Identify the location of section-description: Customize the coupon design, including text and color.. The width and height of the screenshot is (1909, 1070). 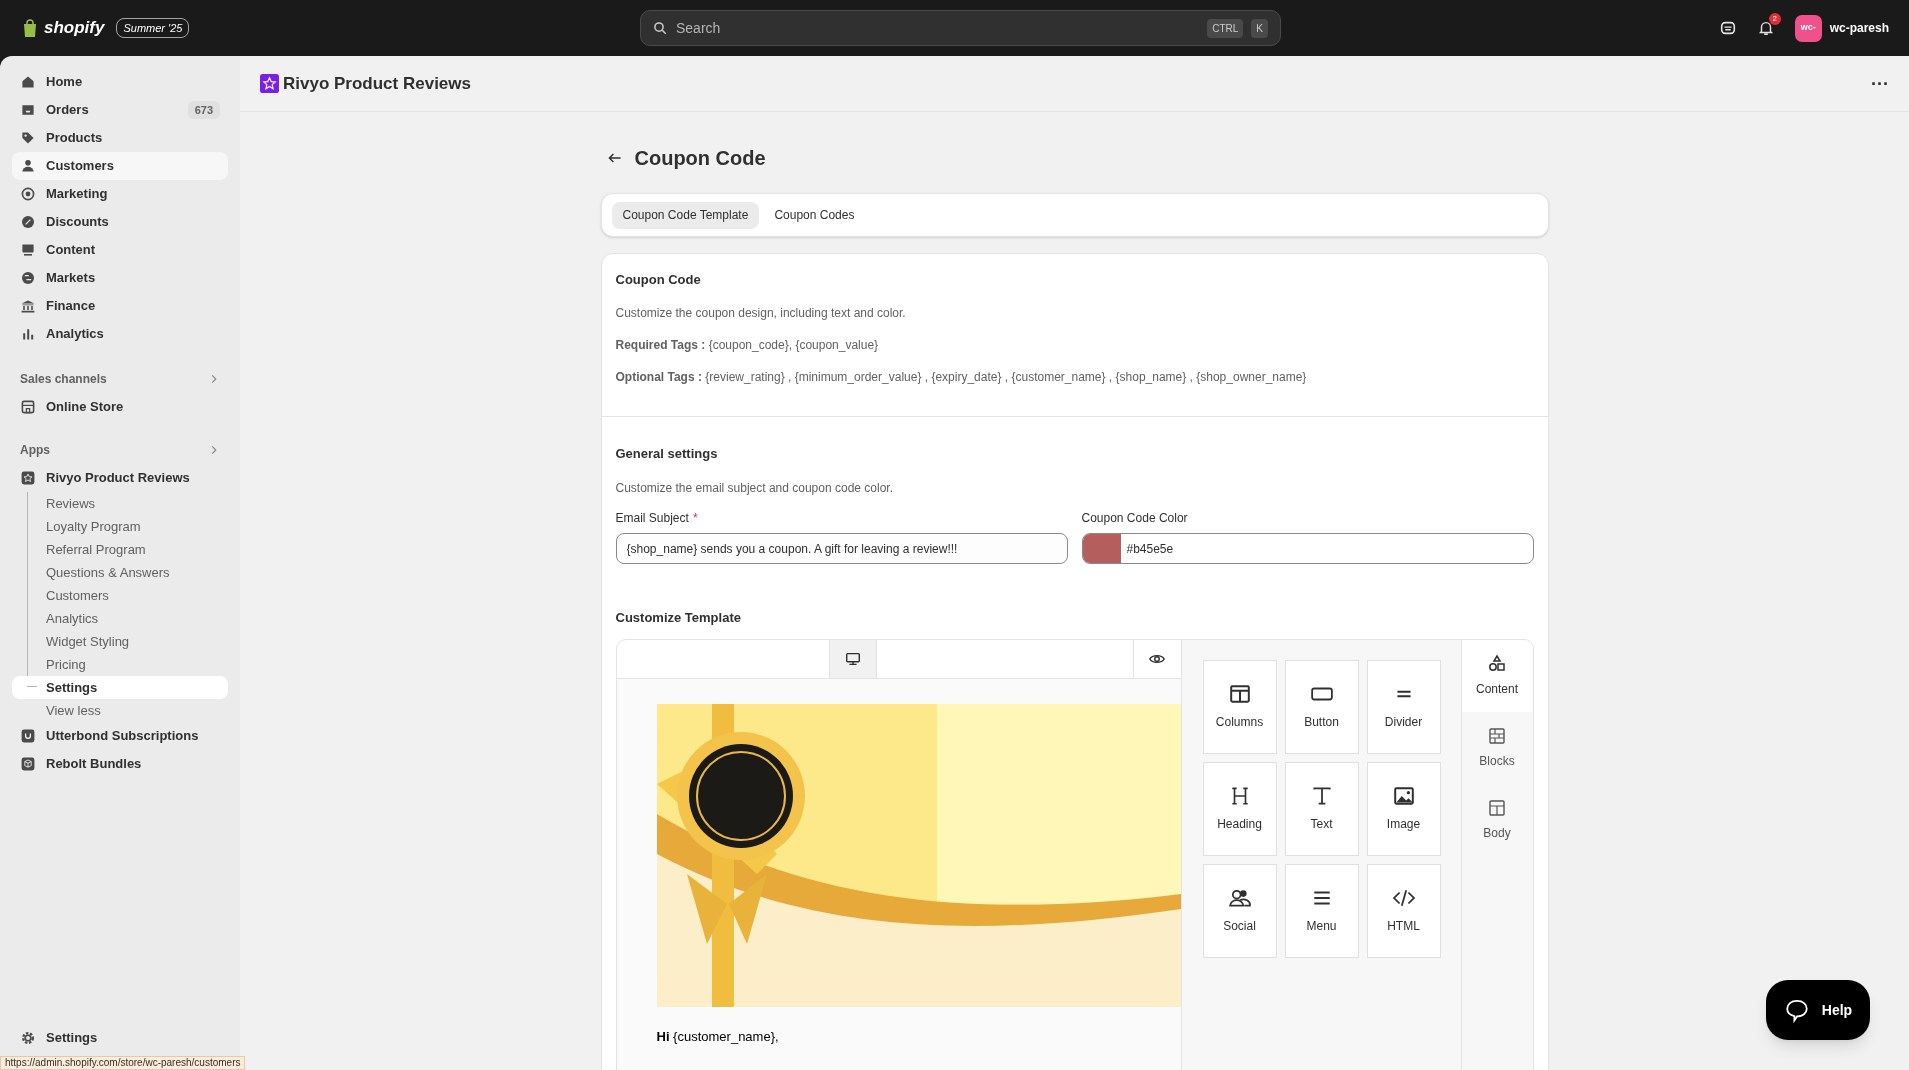
(761, 313).